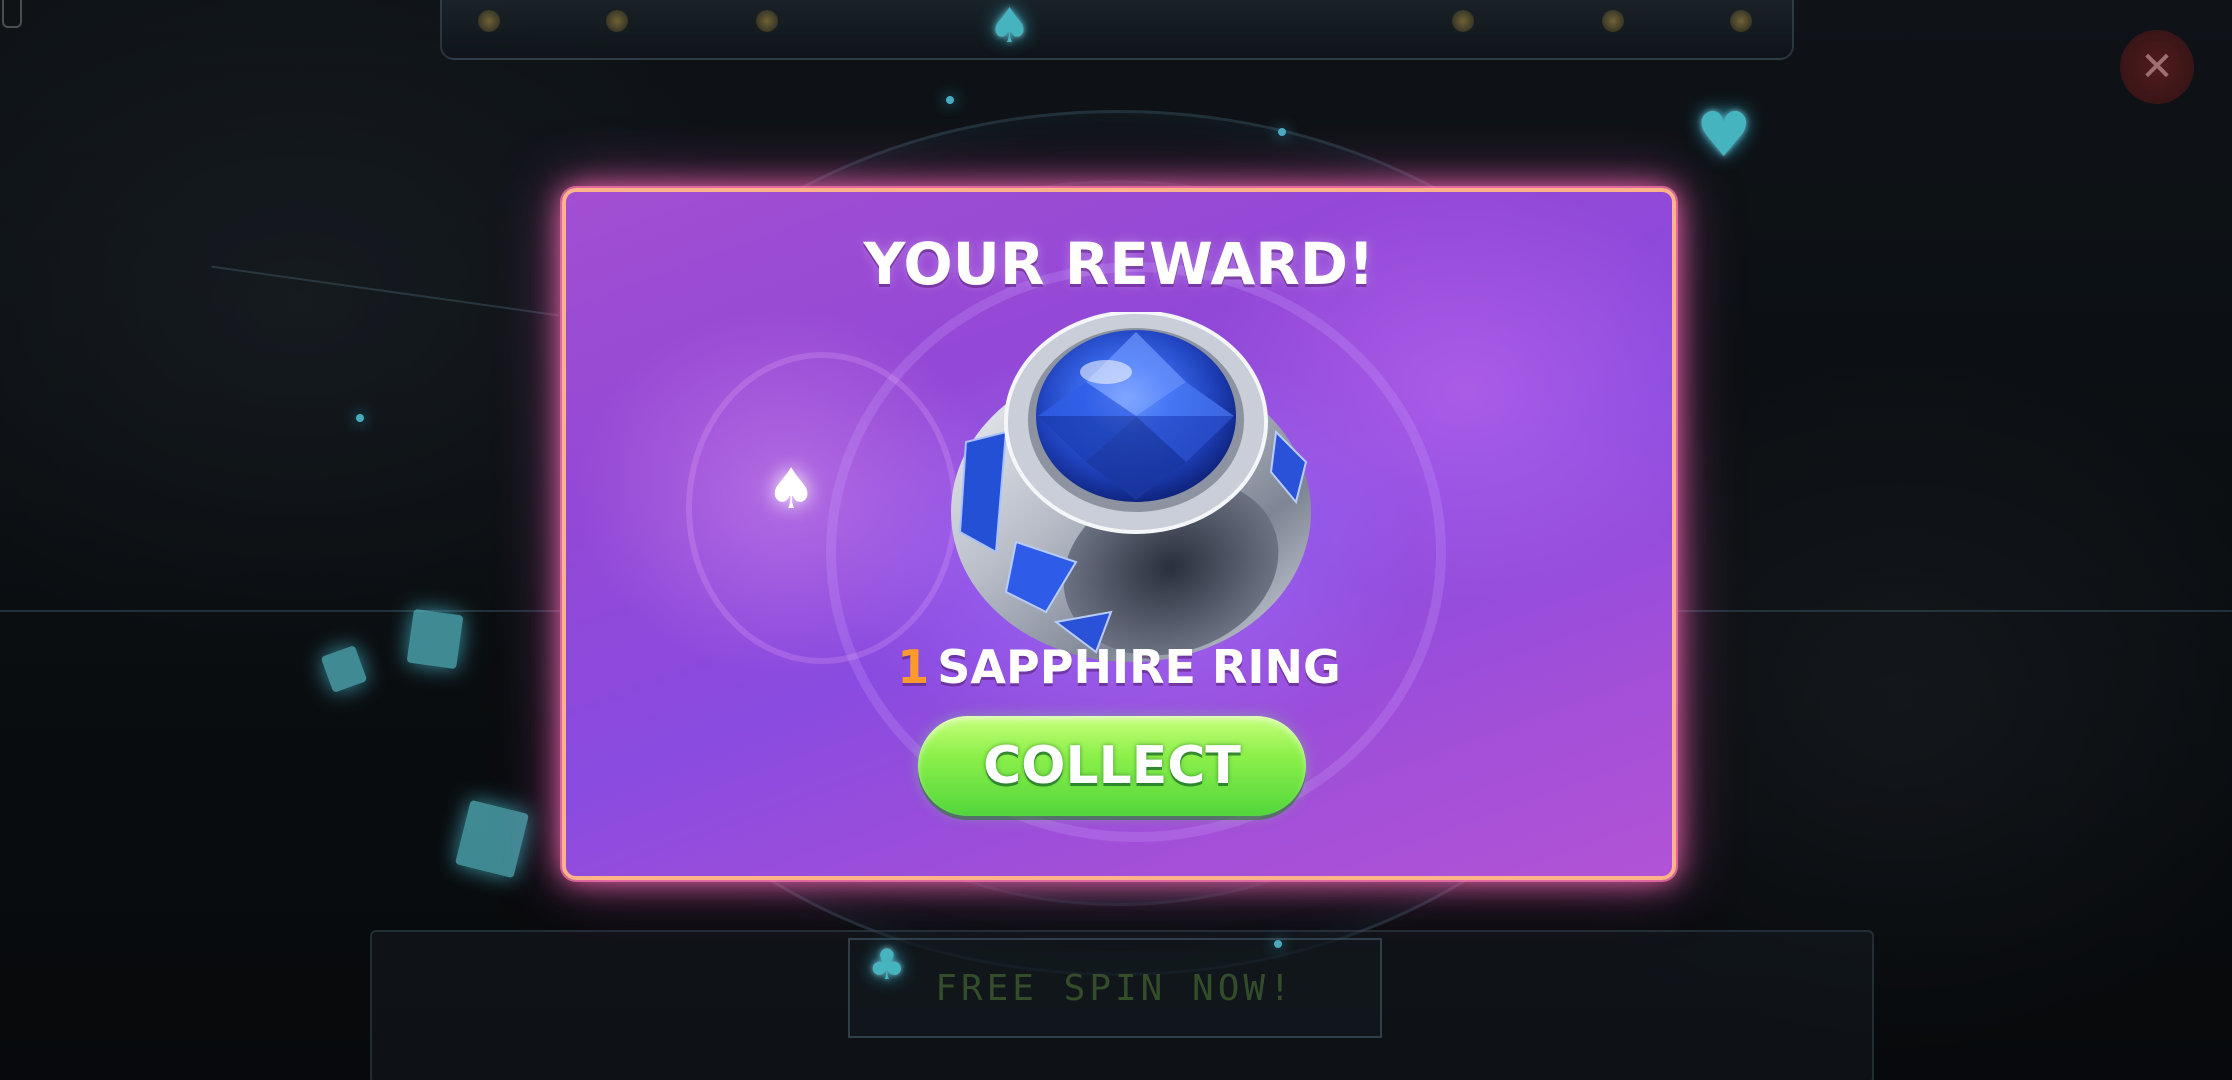 The image size is (2232, 1080). I want to click on reward-title: YOUR REWARD!, so click(1119, 264).